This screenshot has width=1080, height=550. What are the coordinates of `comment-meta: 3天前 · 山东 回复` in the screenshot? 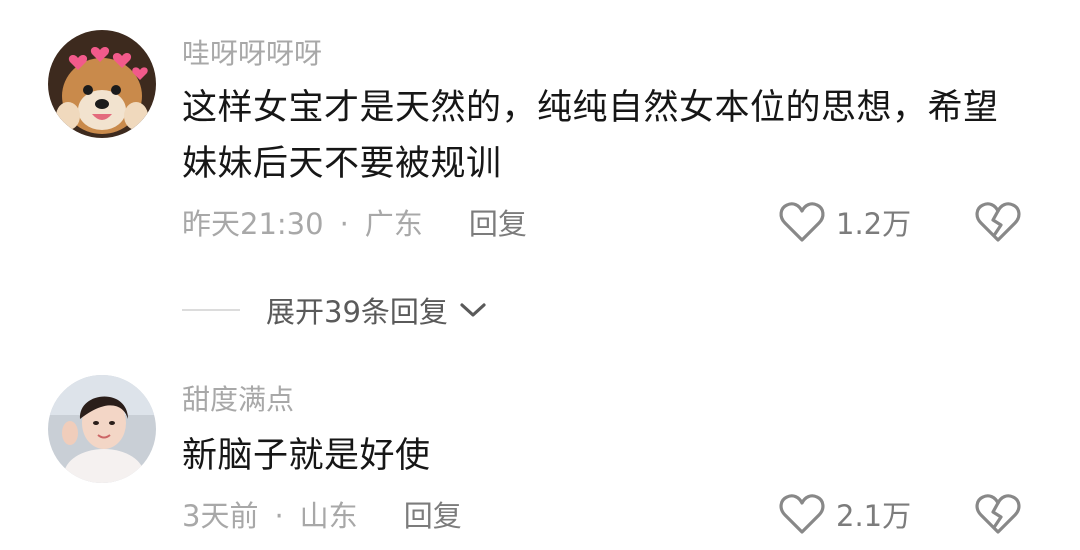 It's located at (322, 516).